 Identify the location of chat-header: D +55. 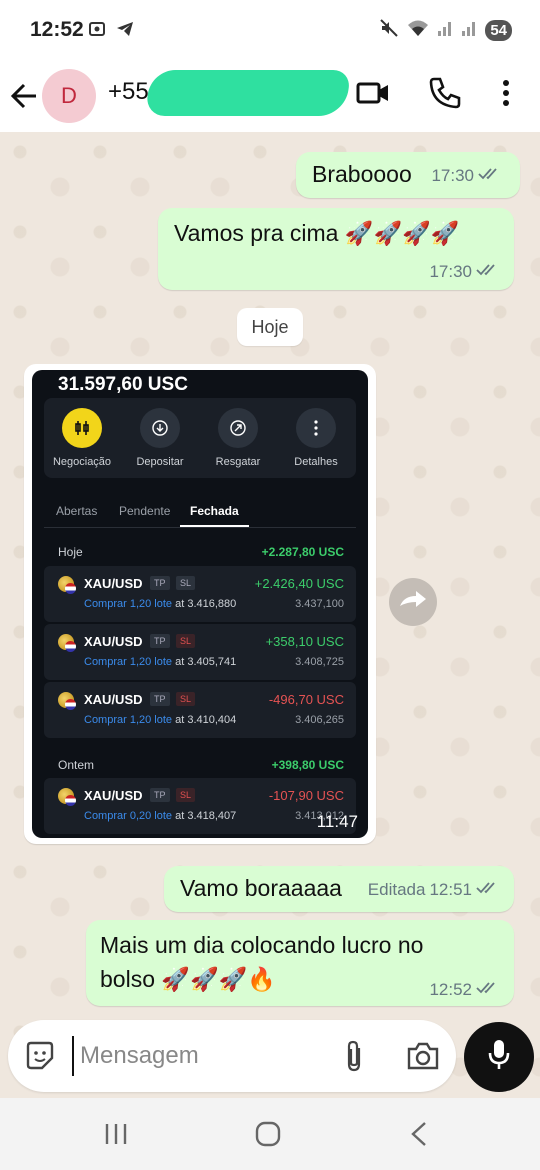
(270, 96).